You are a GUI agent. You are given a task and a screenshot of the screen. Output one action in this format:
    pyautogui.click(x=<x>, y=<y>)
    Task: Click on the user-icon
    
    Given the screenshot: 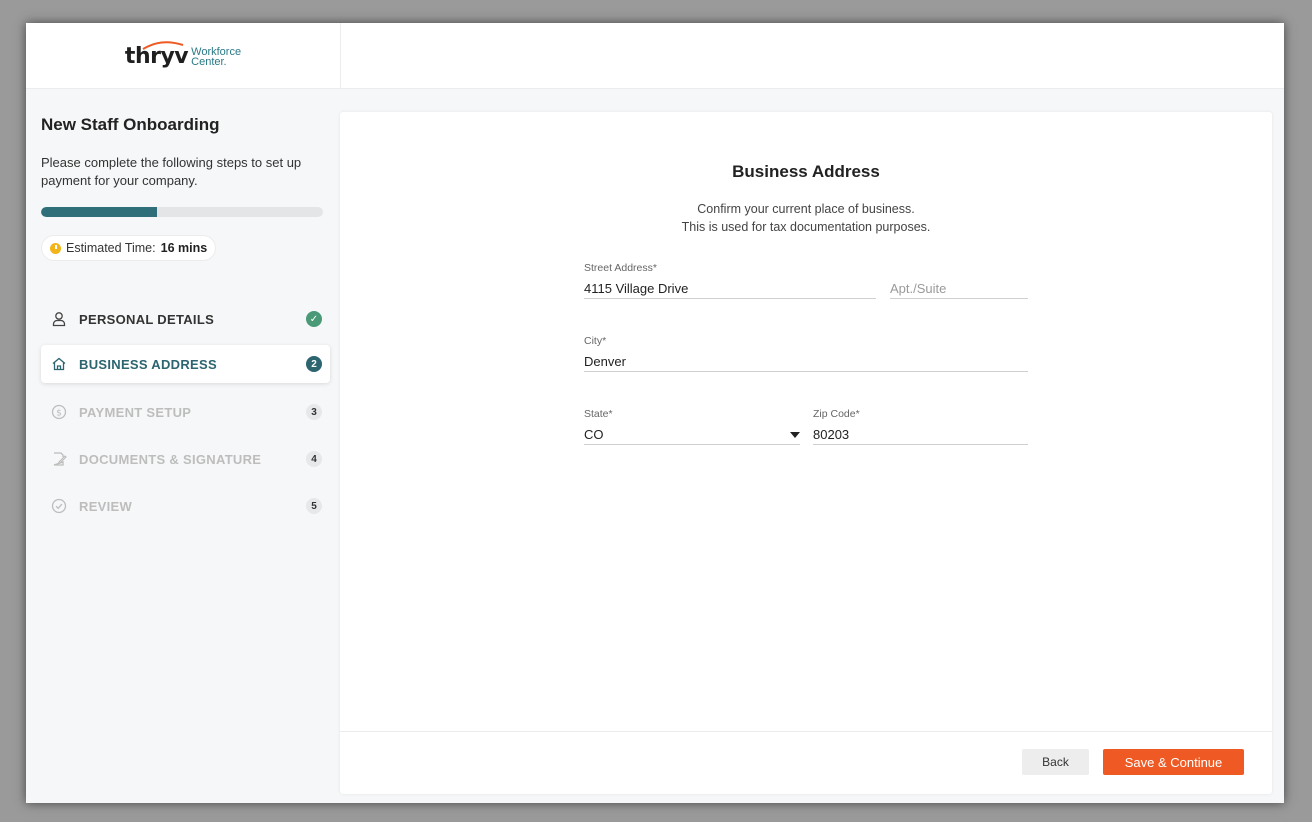 What is the action you would take?
    pyautogui.click(x=59, y=319)
    